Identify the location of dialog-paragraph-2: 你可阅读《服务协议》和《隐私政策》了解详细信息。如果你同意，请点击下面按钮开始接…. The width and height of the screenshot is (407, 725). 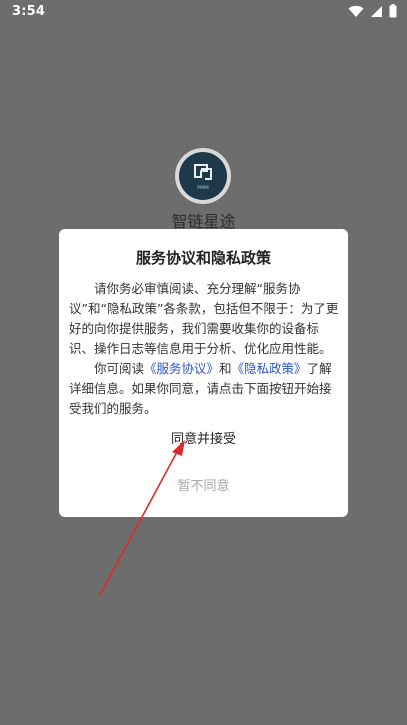
(204, 389).